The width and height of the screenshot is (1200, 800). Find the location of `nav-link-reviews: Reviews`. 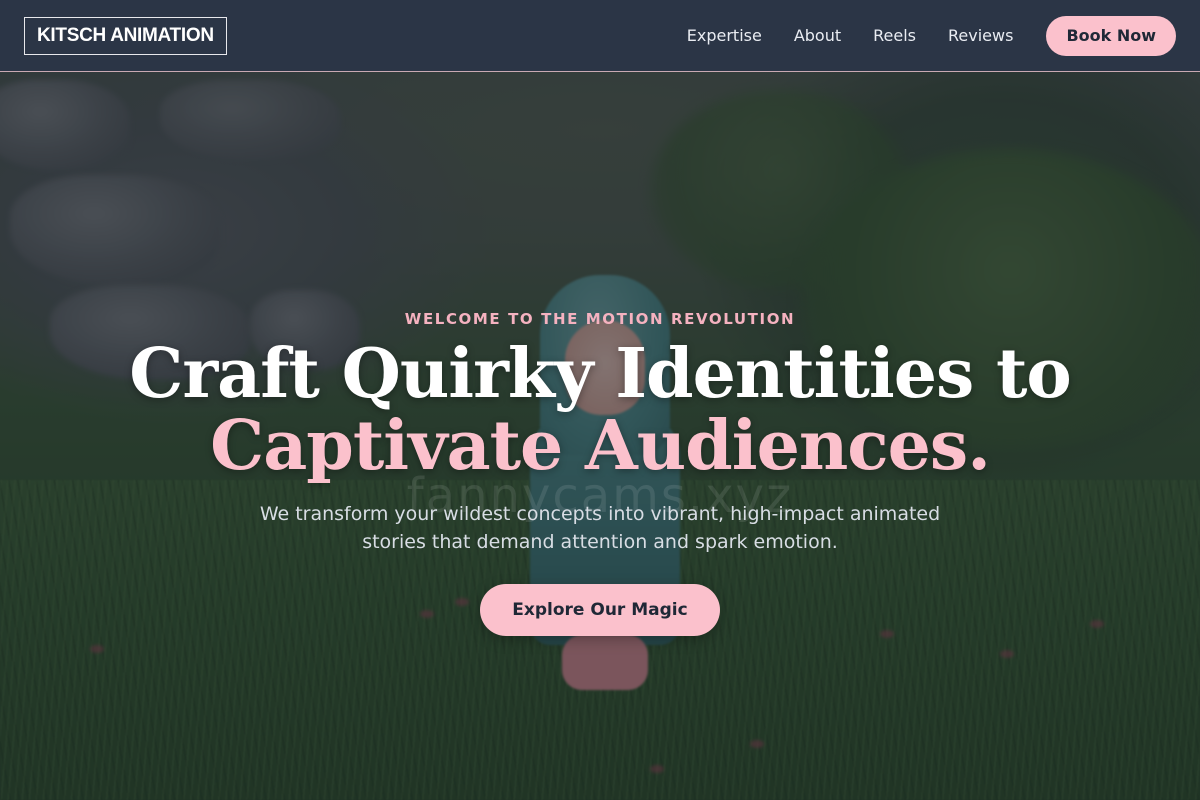

nav-link-reviews: Reviews is located at coordinates (980, 35).